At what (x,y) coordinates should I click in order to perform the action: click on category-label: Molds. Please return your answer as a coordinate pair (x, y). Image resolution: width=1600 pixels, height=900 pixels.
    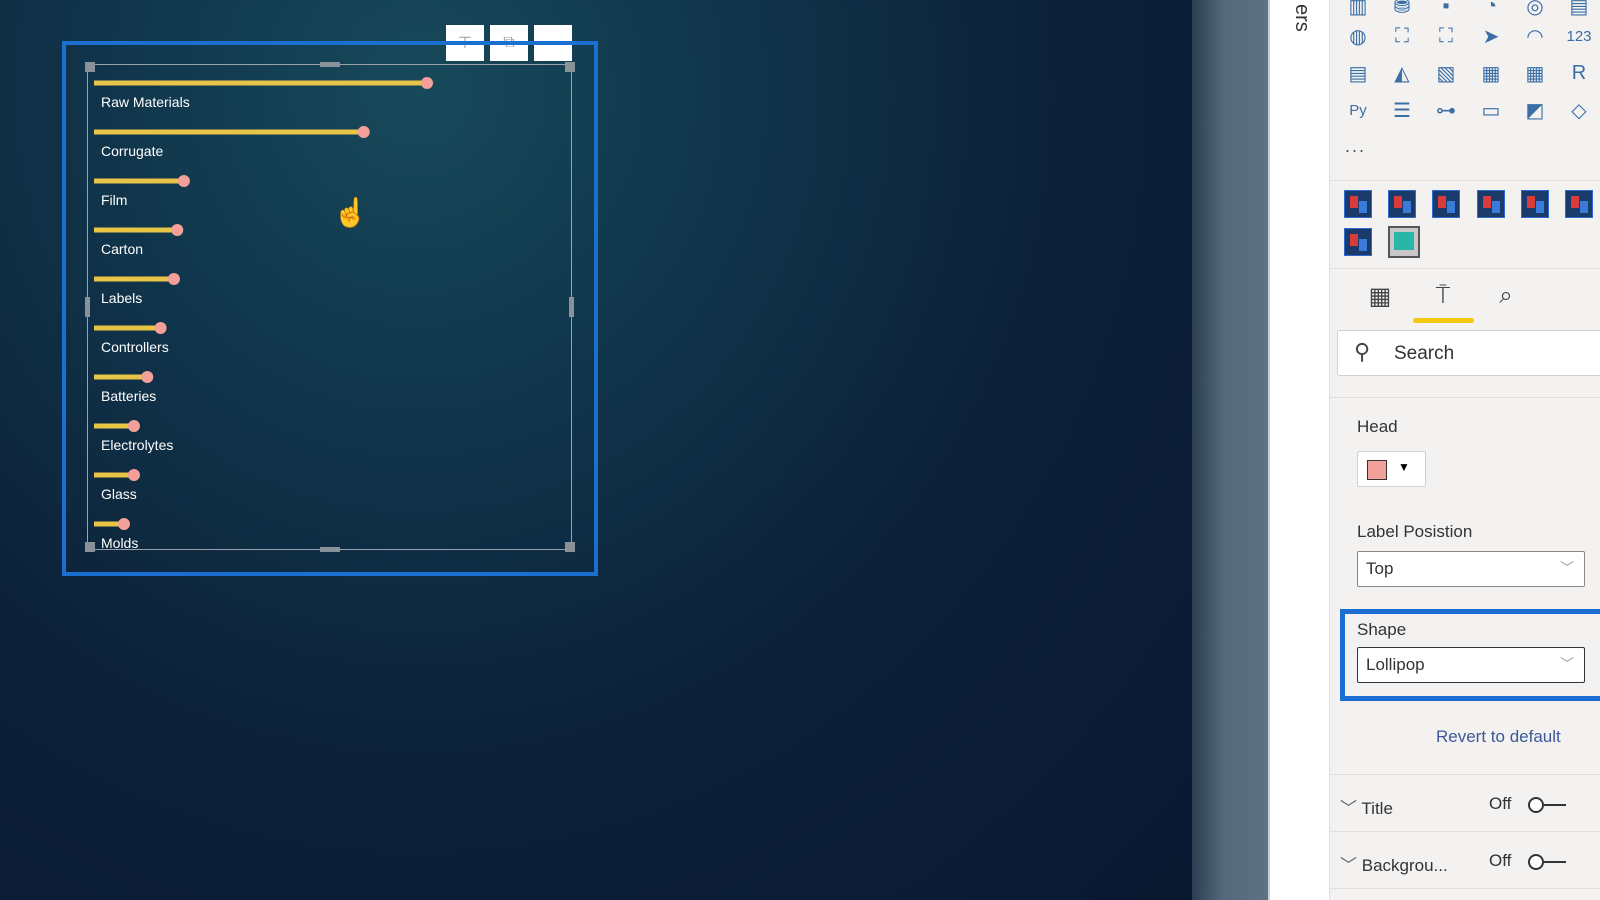
    Looking at the image, I should click on (119, 542).